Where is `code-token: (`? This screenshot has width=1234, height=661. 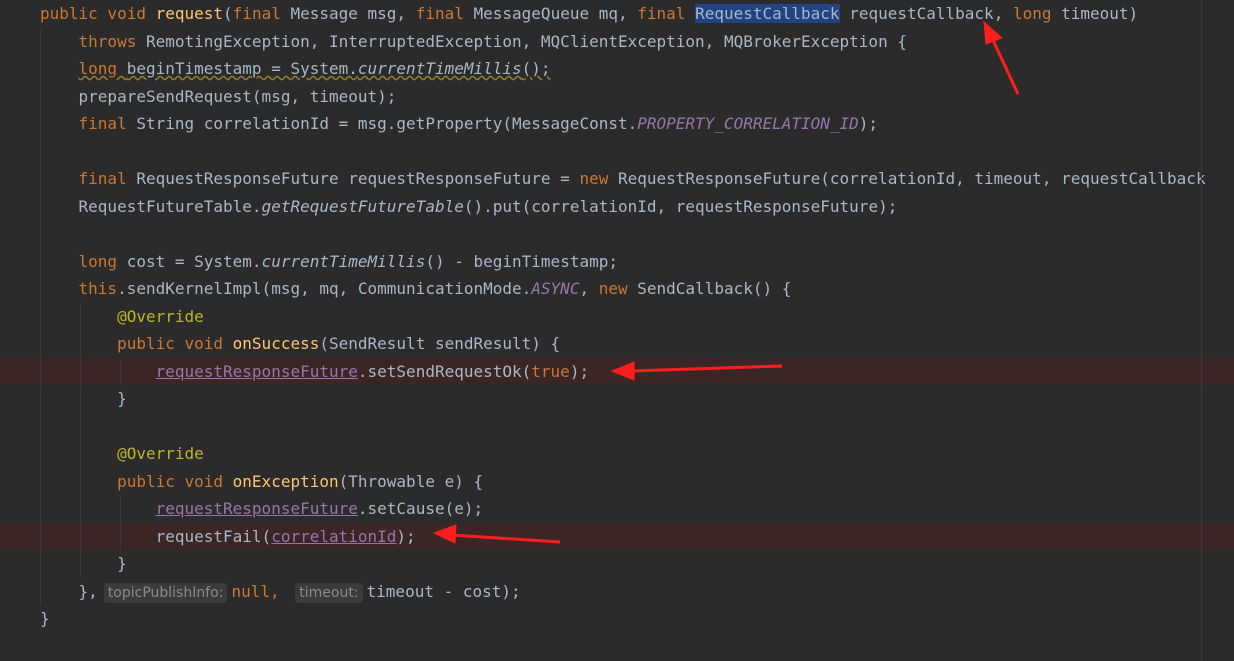
code-token: ( is located at coordinates (228, 13).